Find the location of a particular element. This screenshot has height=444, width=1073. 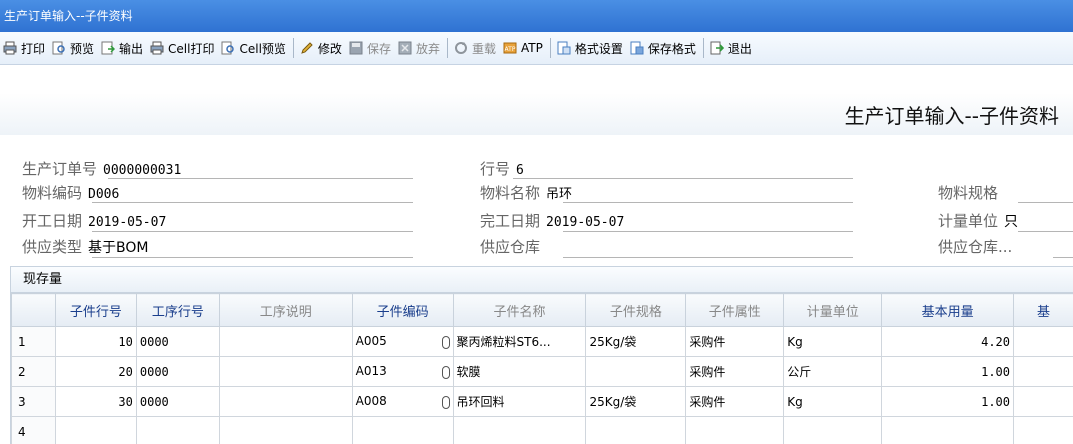

code-cell: A005 is located at coordinates (402, 342).